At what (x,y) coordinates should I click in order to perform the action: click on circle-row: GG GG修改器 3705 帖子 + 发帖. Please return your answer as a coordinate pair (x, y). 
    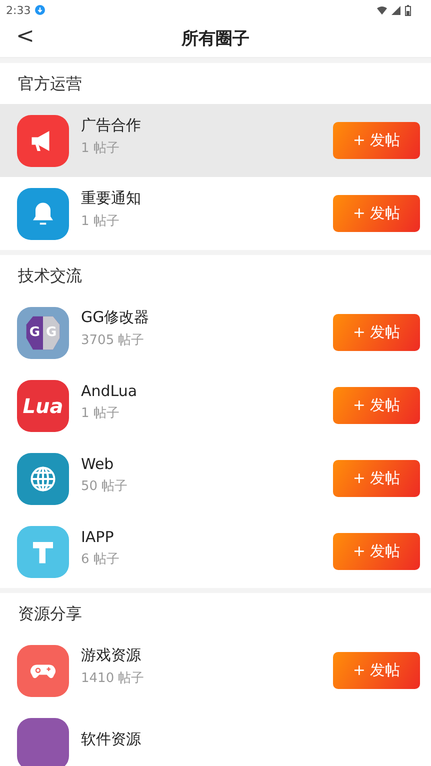
    Looking at the image, I should click on (215, 332).